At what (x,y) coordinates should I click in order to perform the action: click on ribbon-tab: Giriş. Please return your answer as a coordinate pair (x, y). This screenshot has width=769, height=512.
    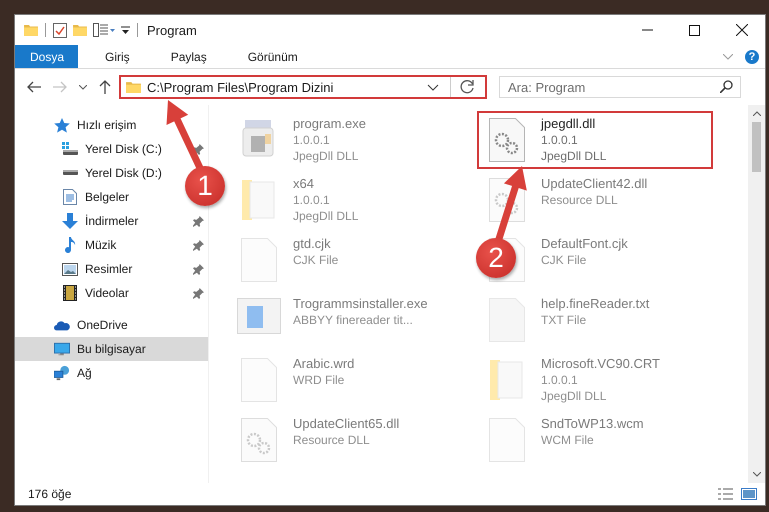
    Looking at the image, I should click on (117, 56).